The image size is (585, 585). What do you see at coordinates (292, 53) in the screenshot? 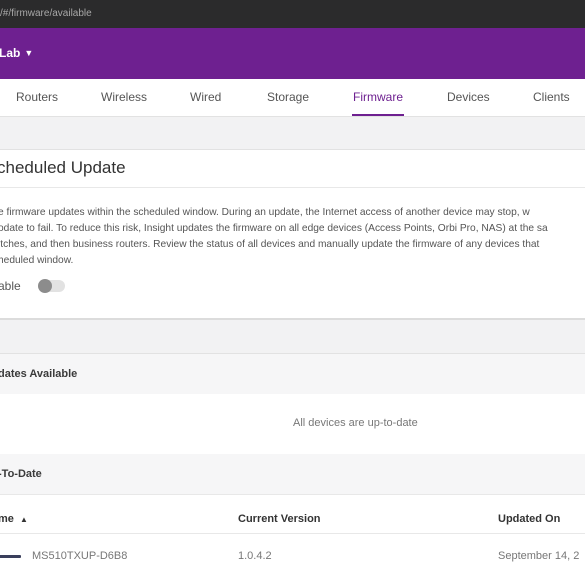
I see `brand-header: Lab ▼` at bounding box center [292, 53].